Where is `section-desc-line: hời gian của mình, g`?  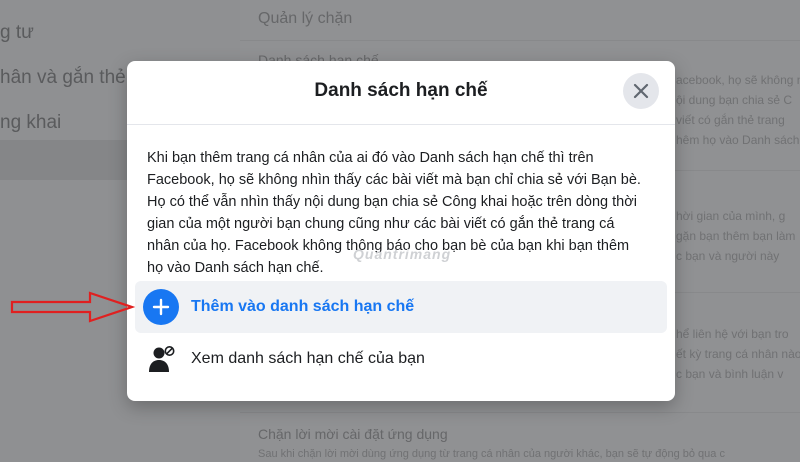 section-desc-line: hời gian của mình, g is located at coordinates (731, 216).